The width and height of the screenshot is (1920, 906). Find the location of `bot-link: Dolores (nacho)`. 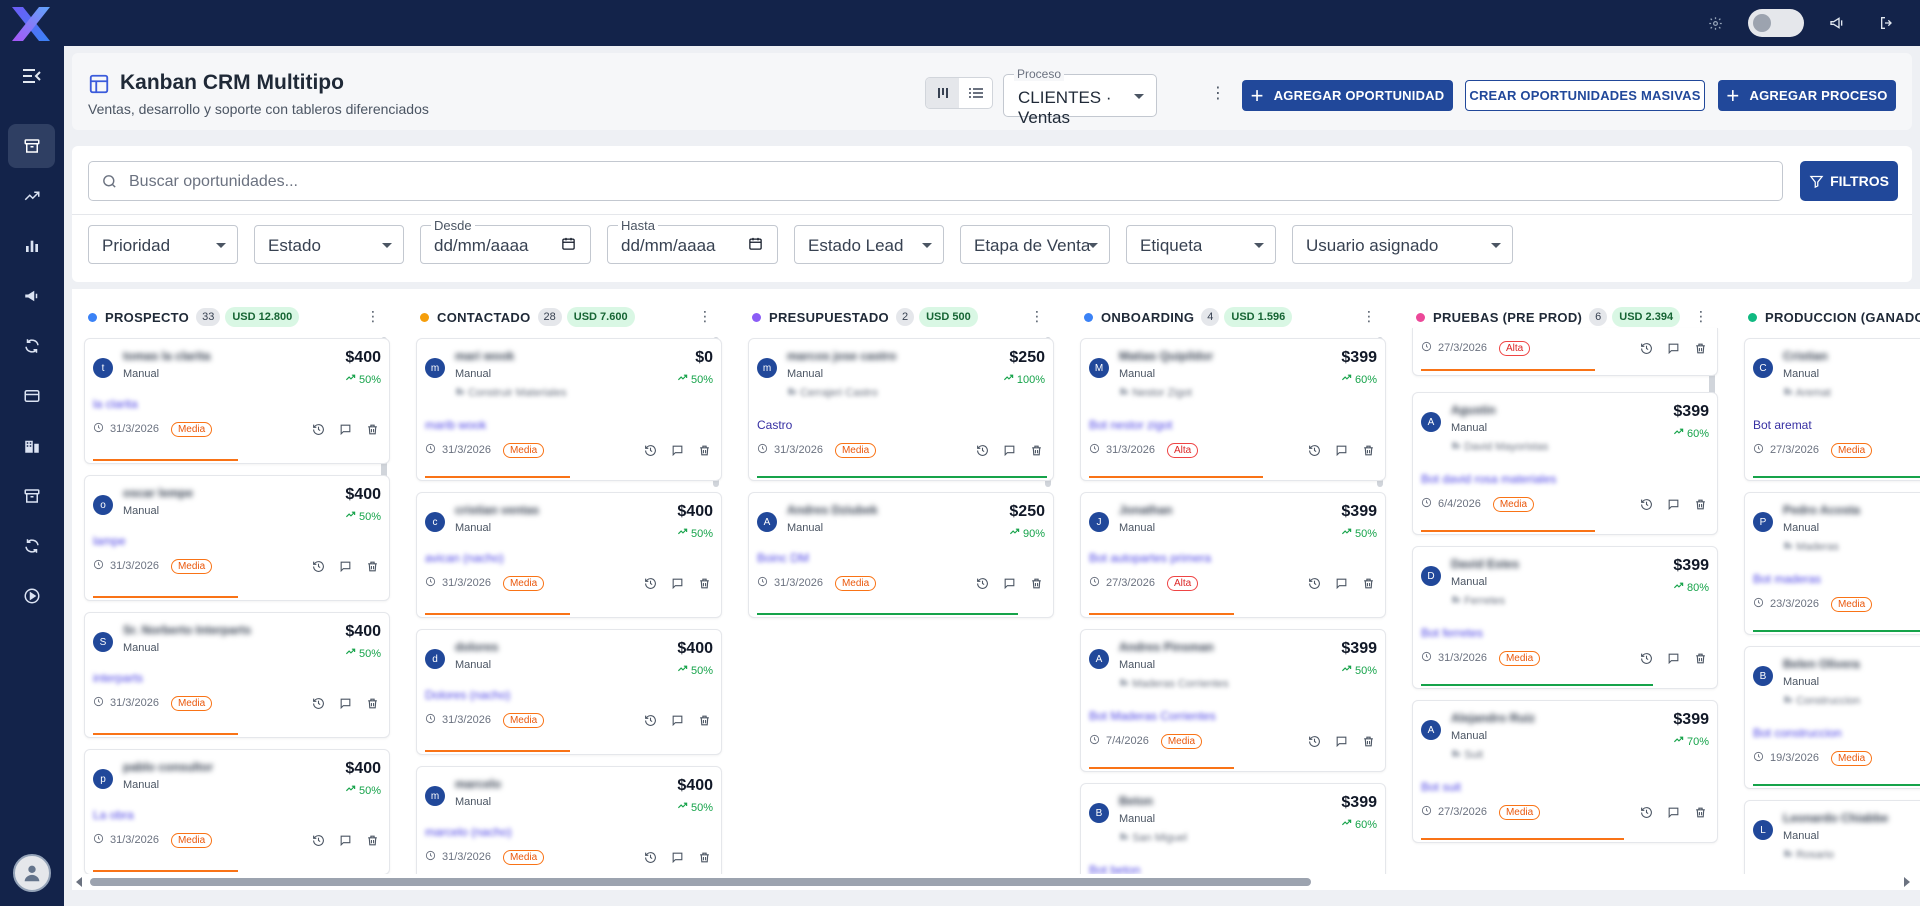

bot-link: Dolores (nacho) is located at coordinates (467, 695).